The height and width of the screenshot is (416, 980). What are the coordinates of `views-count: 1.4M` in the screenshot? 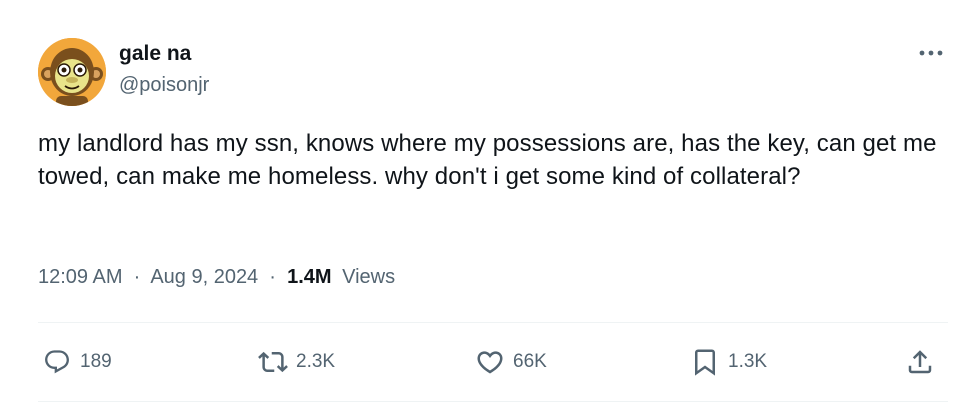 It's located at (309, 277).